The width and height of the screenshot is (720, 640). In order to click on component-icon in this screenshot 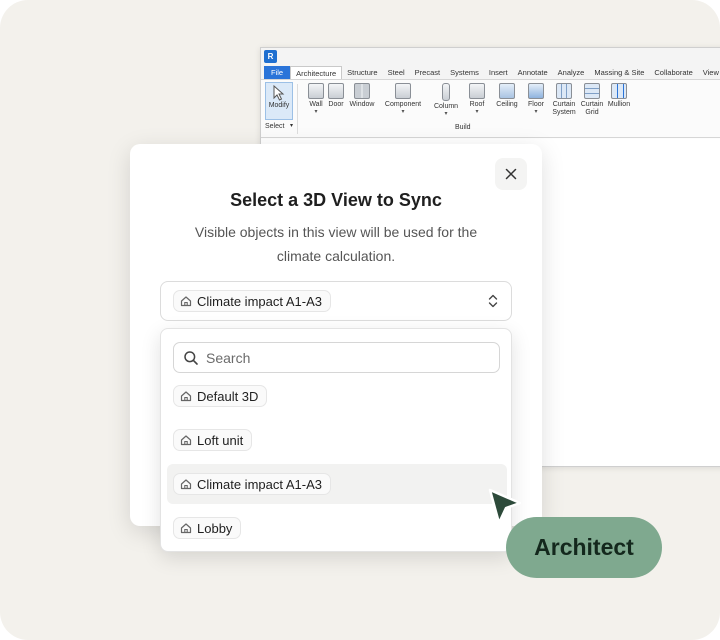, I will do `click(403, 91)`.